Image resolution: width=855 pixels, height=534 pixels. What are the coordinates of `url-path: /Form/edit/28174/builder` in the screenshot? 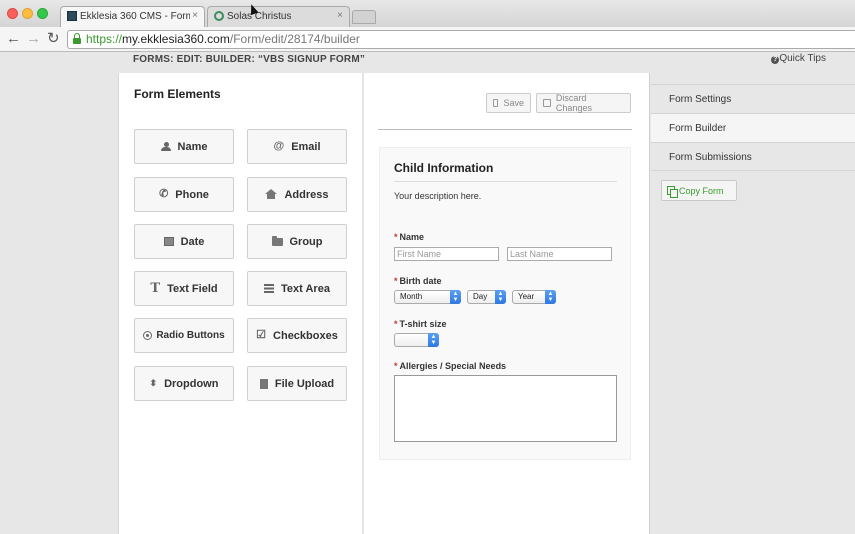 It's located at (294, 39).